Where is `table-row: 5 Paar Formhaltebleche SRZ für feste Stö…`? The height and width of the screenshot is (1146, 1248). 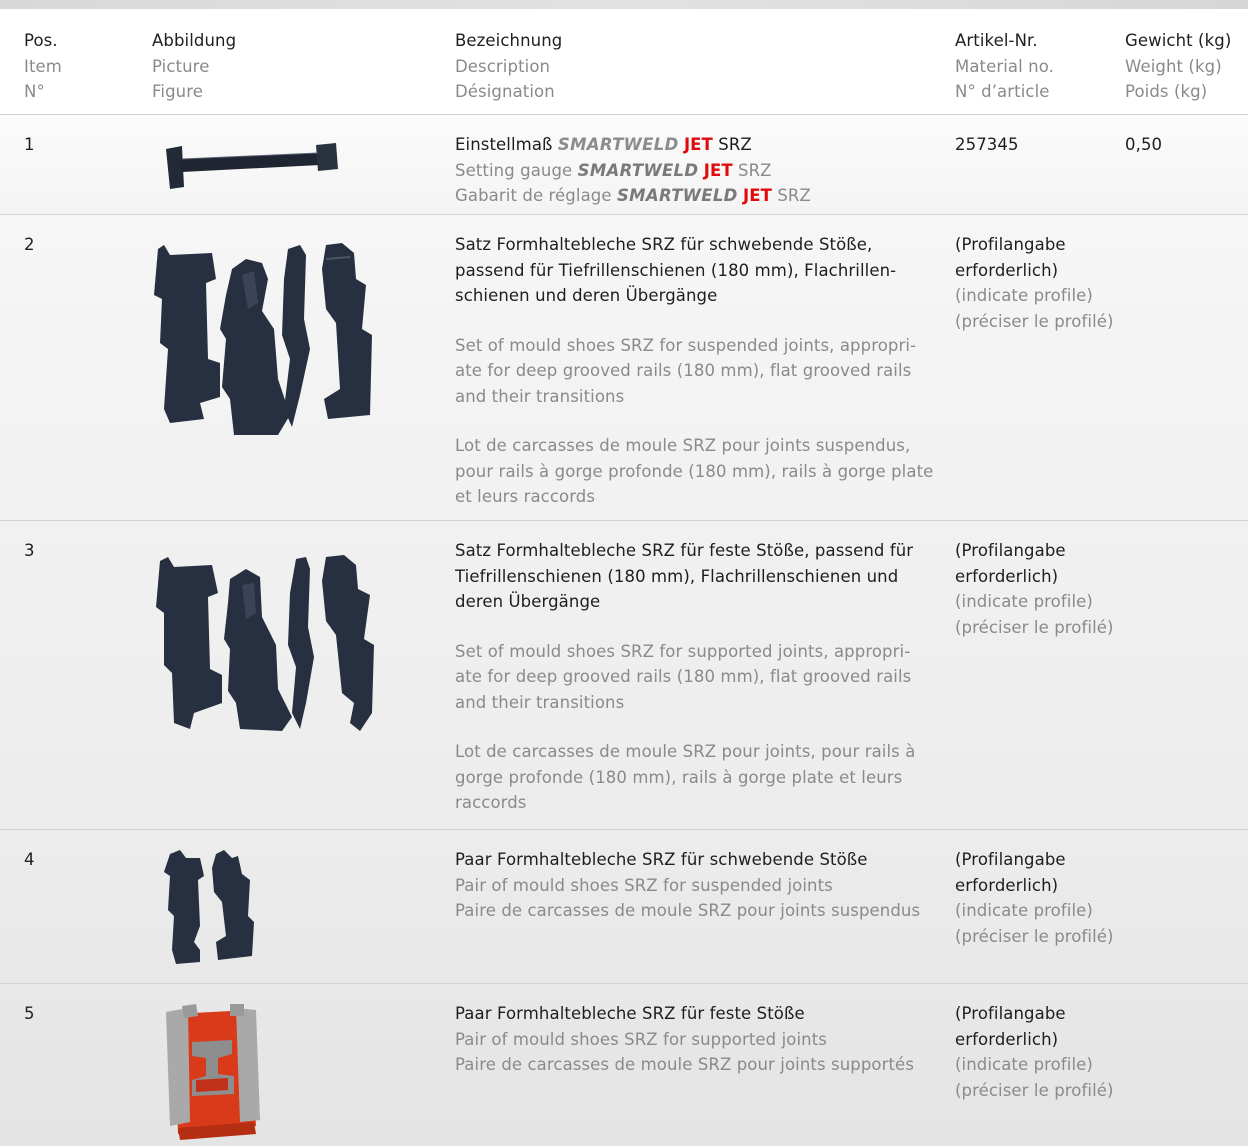
table-row: 5 Paar Formhaltebleche SRZ für feste Stö… is located at coordinates (624, 1064).